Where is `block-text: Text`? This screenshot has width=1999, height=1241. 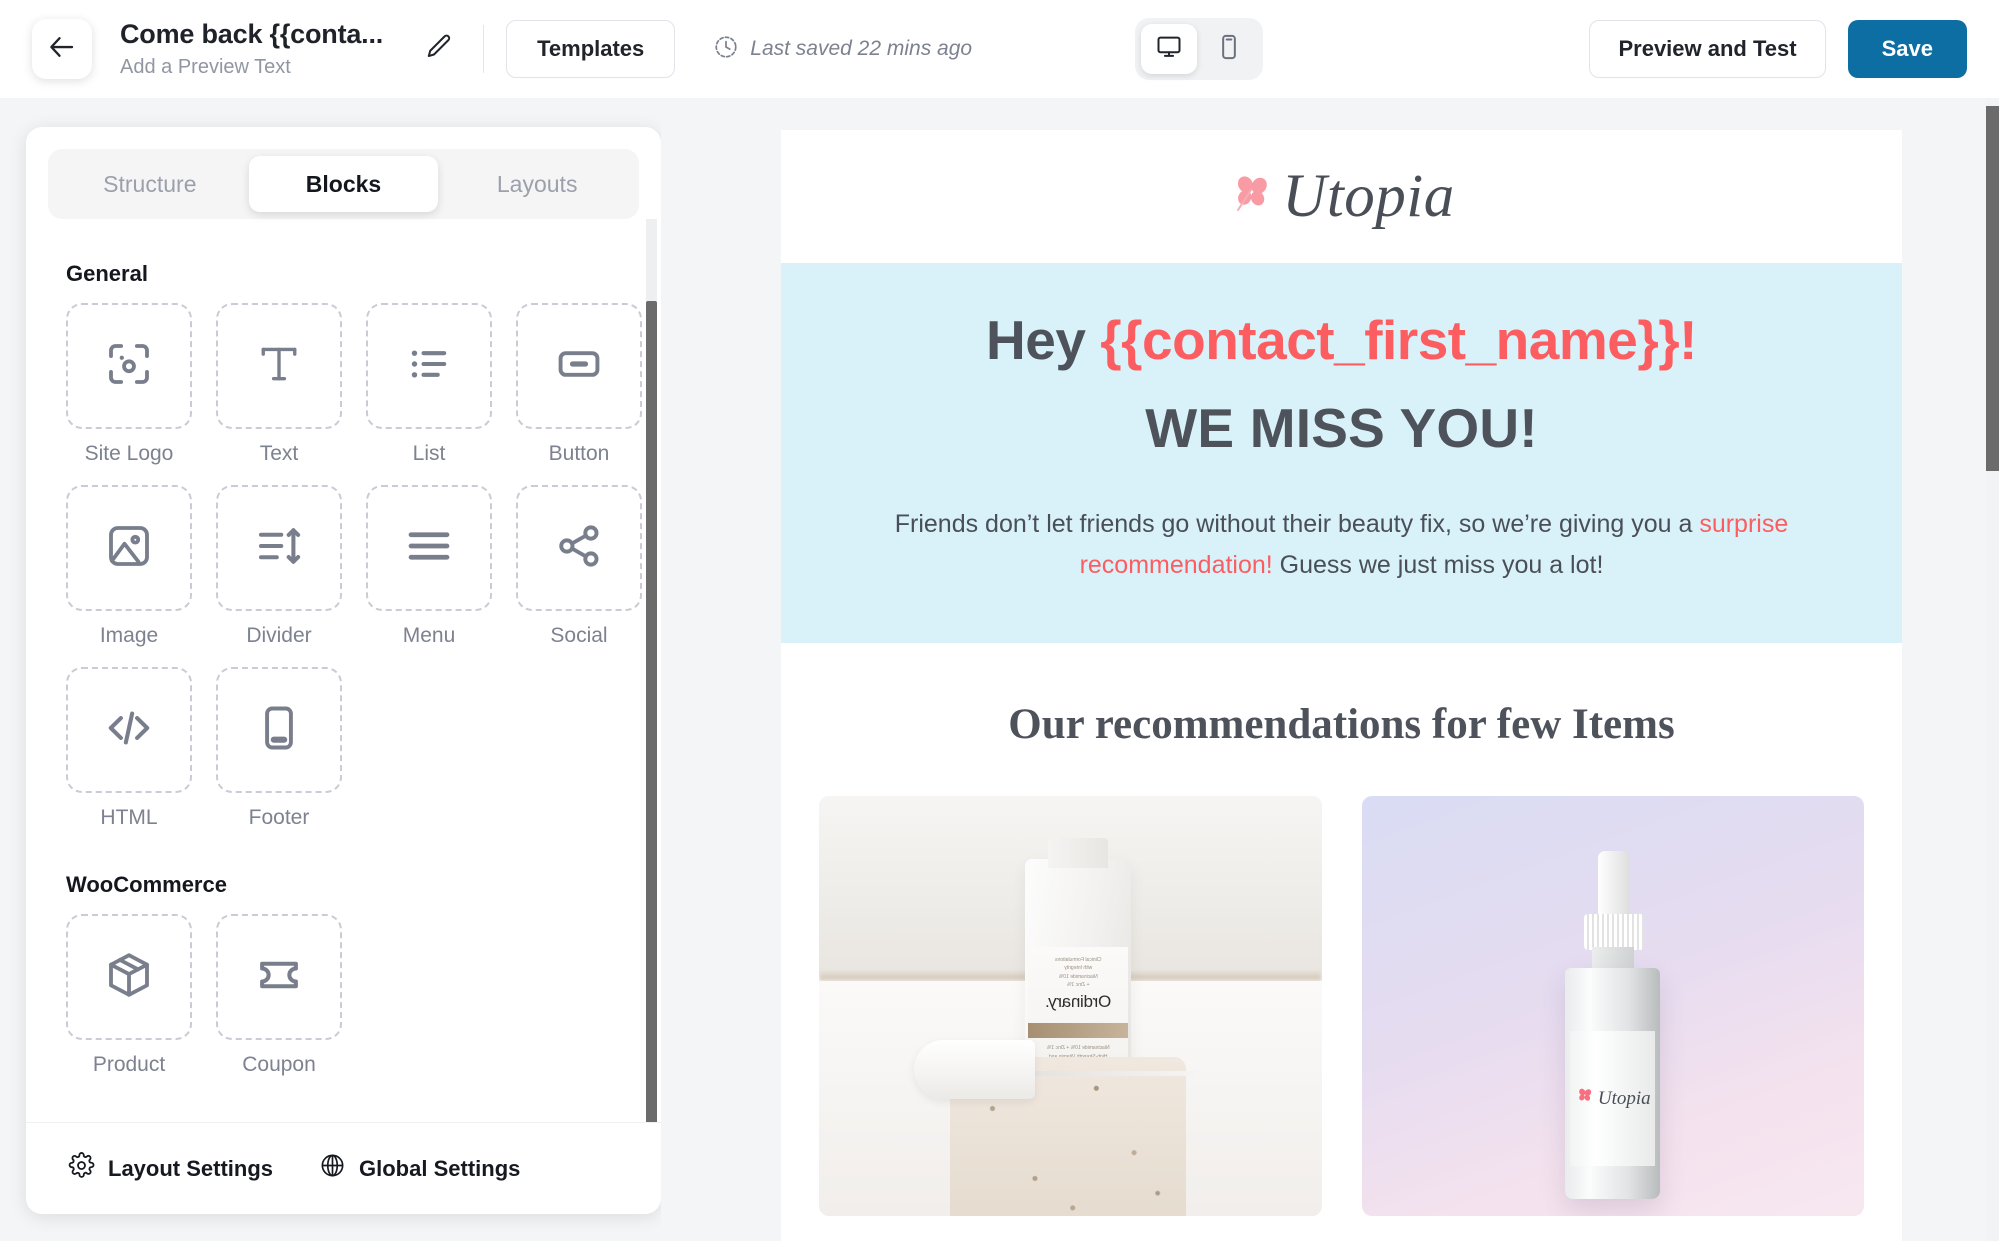
block-text: Text is located at coordinates (279, 384).